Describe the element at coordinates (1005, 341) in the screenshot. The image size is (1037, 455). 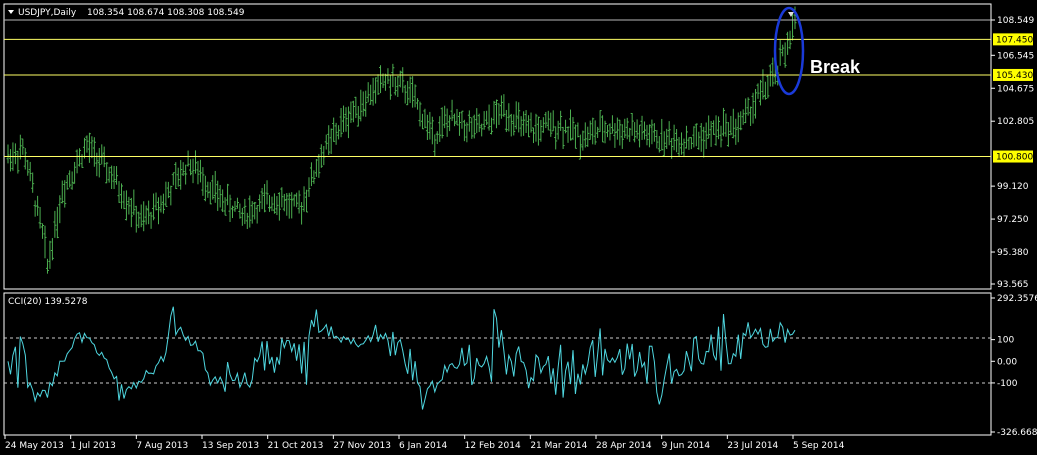
I see `cci-tick-label: 100` at that location.